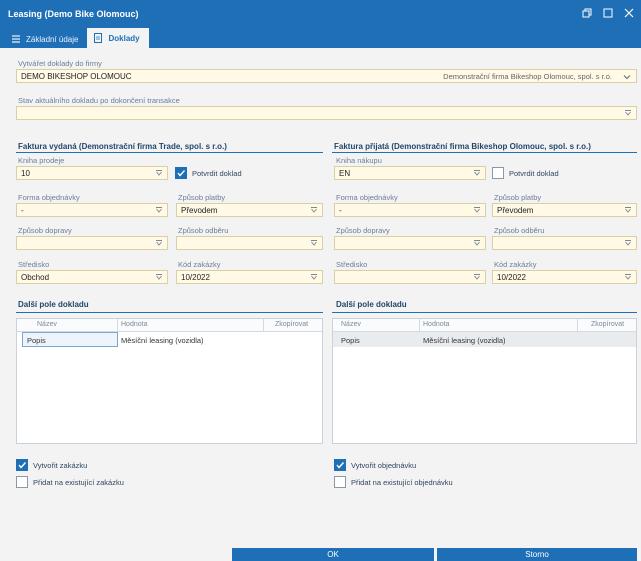 The image size is (641, 561). I want to click on right-create-label: Vytvořit objednávku, so click(384, 465).